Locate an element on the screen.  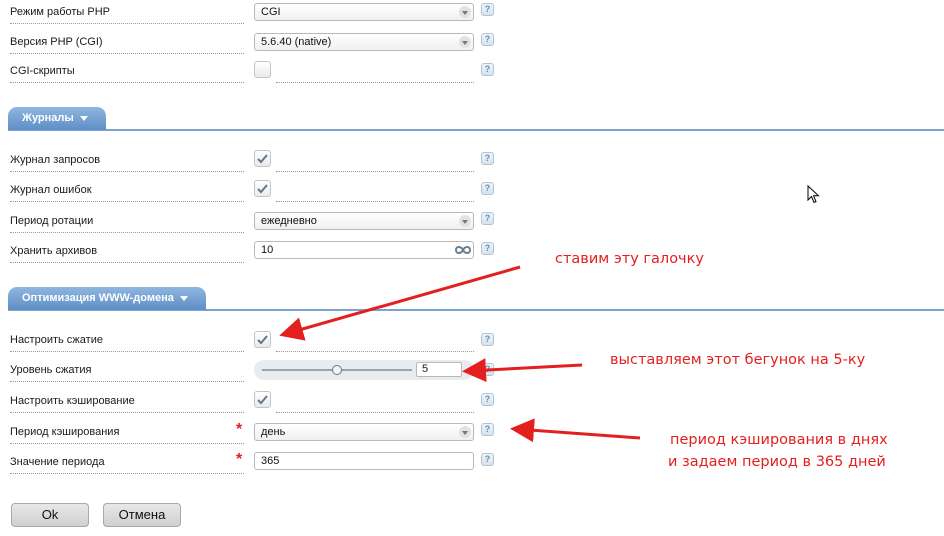
arrow-to-compression-checkbox is located at coordinates (400, 303).